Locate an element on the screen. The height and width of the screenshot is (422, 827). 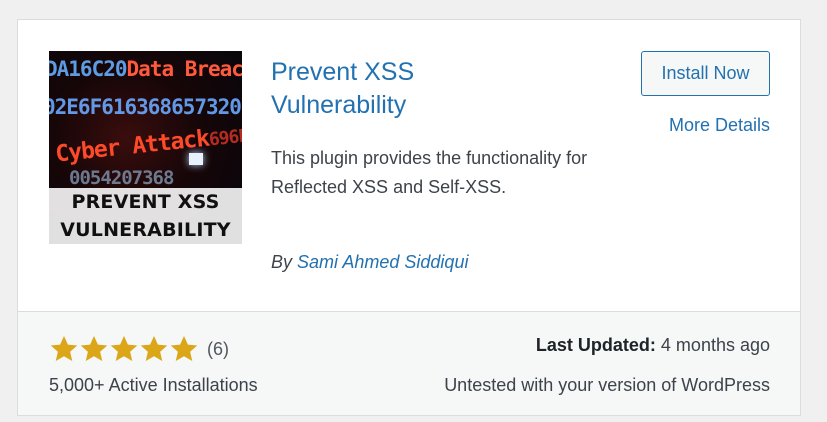
thumbnail-code-row-3: Cyber Attack696EA is located at coordinates (148, 146).